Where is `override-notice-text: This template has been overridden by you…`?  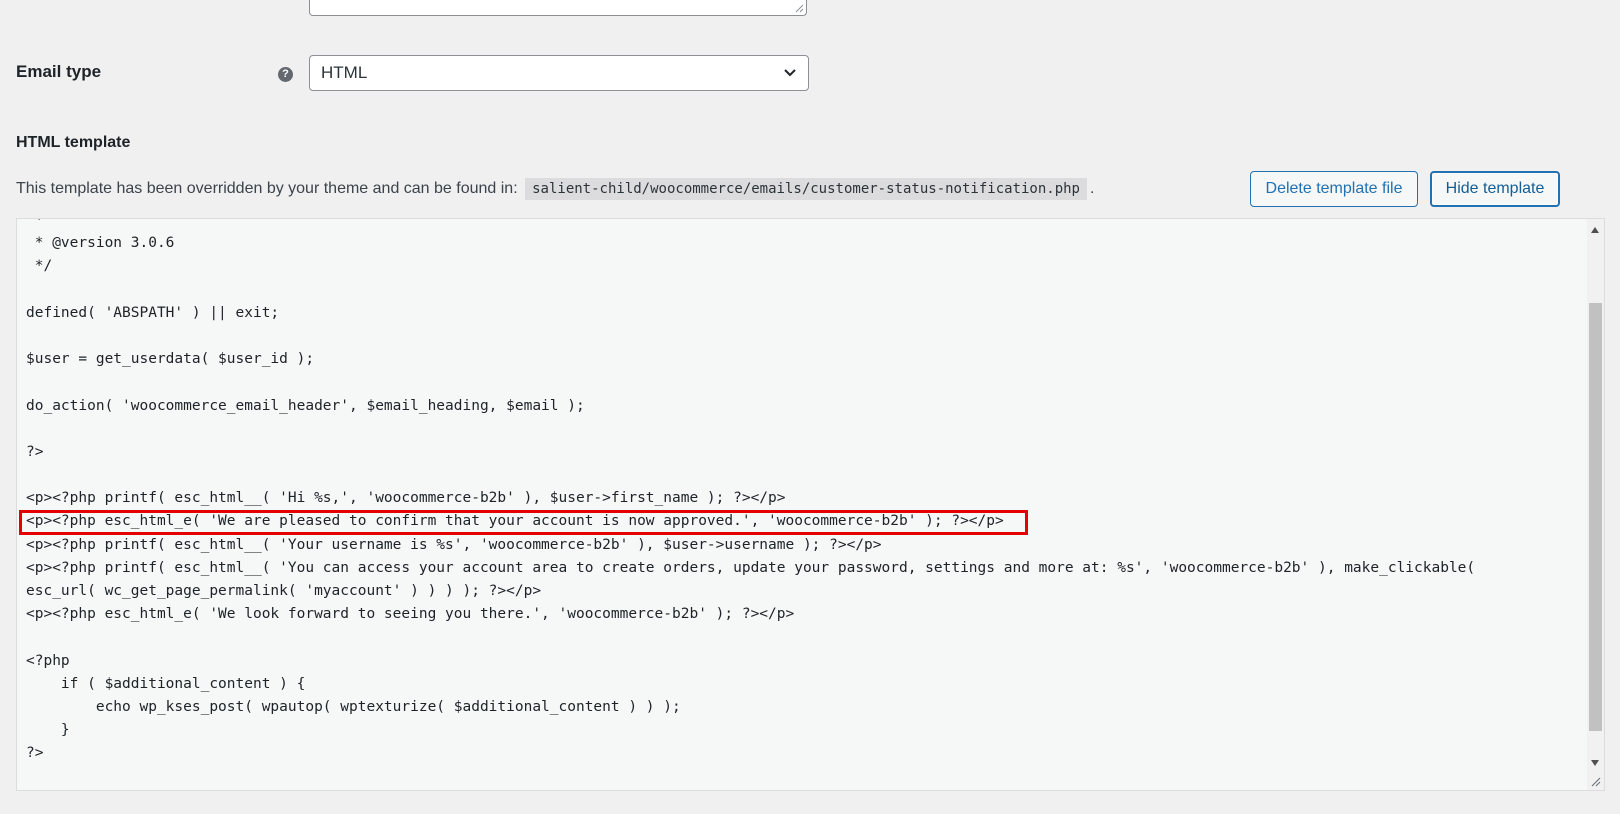 override-notice-text: This template has been overridden by you… is located at coordinates (267, 188).